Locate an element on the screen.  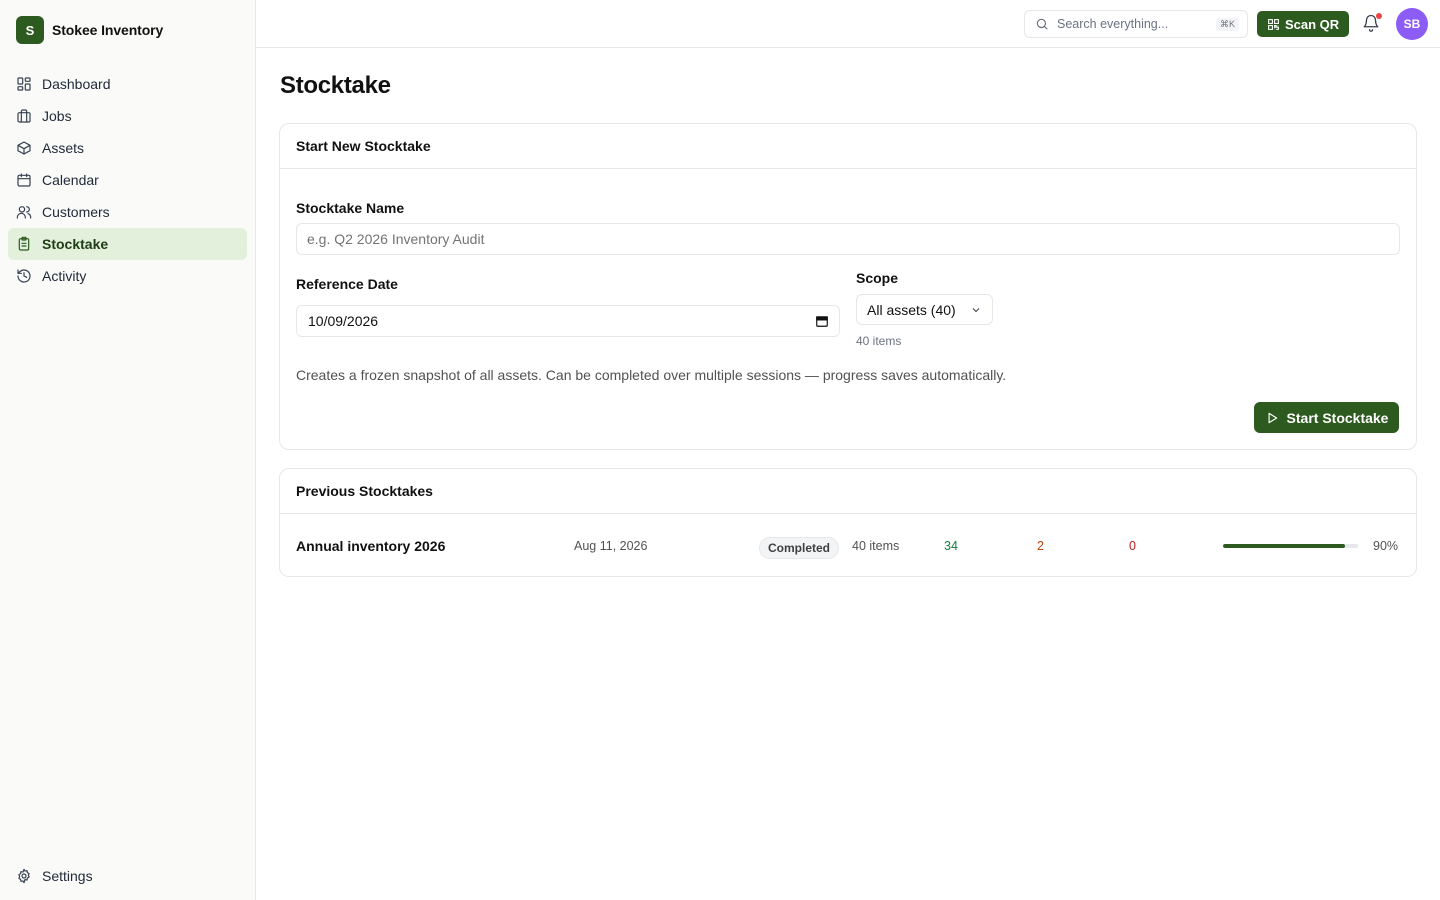
stocktake-name-label: Stocktake Name is located at coordinates (350, 208).